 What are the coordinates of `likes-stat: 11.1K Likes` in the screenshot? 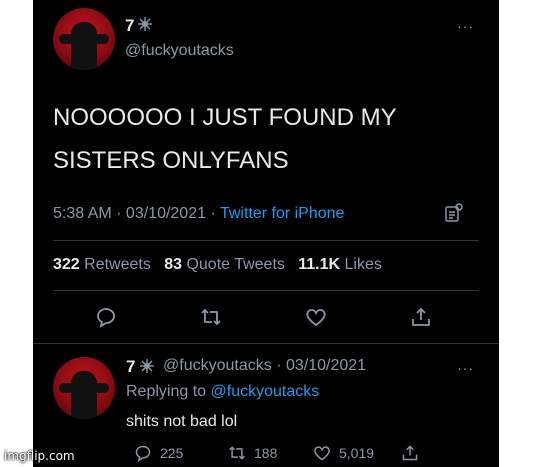 It's located at (340, 264).